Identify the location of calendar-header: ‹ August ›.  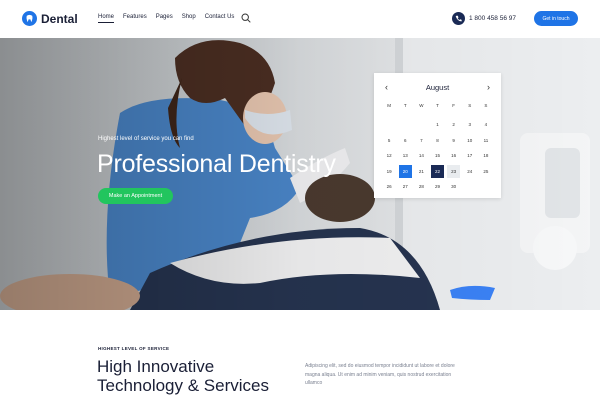
(437, 88).